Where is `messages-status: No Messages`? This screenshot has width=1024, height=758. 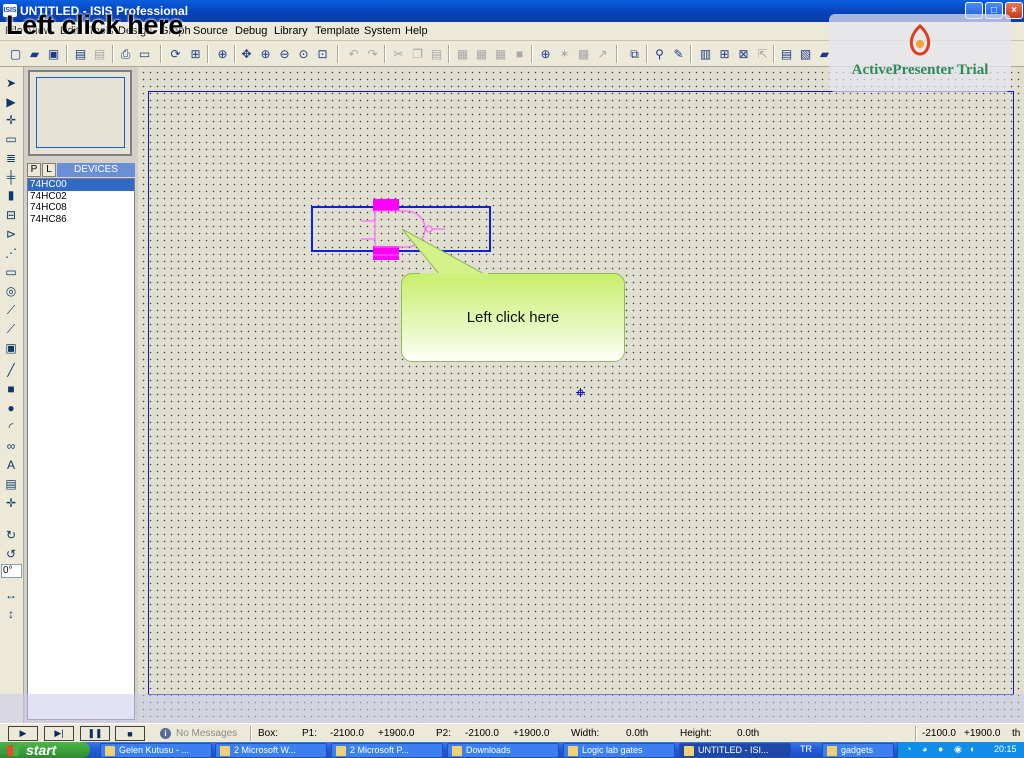 messages-status: No Messages is located at coordinates (206, 733).